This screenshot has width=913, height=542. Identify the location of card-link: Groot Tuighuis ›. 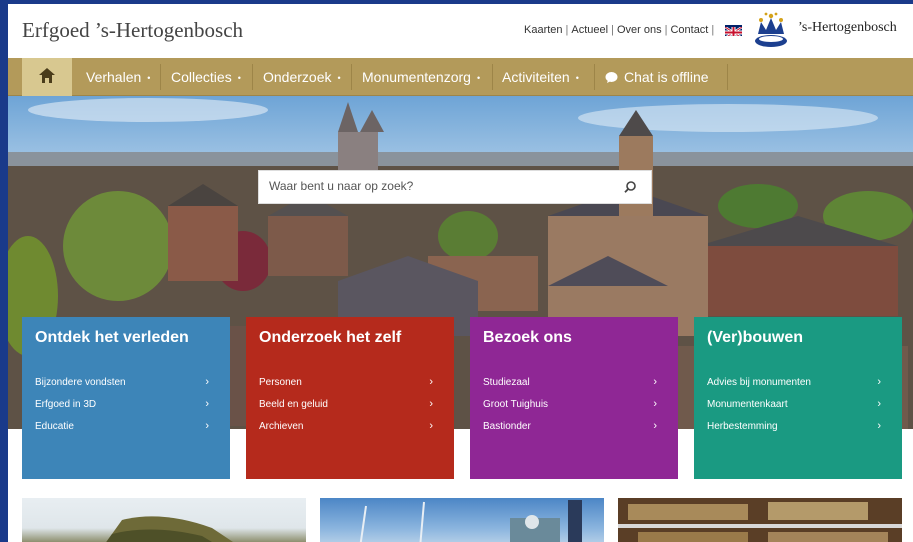
(574, 409).